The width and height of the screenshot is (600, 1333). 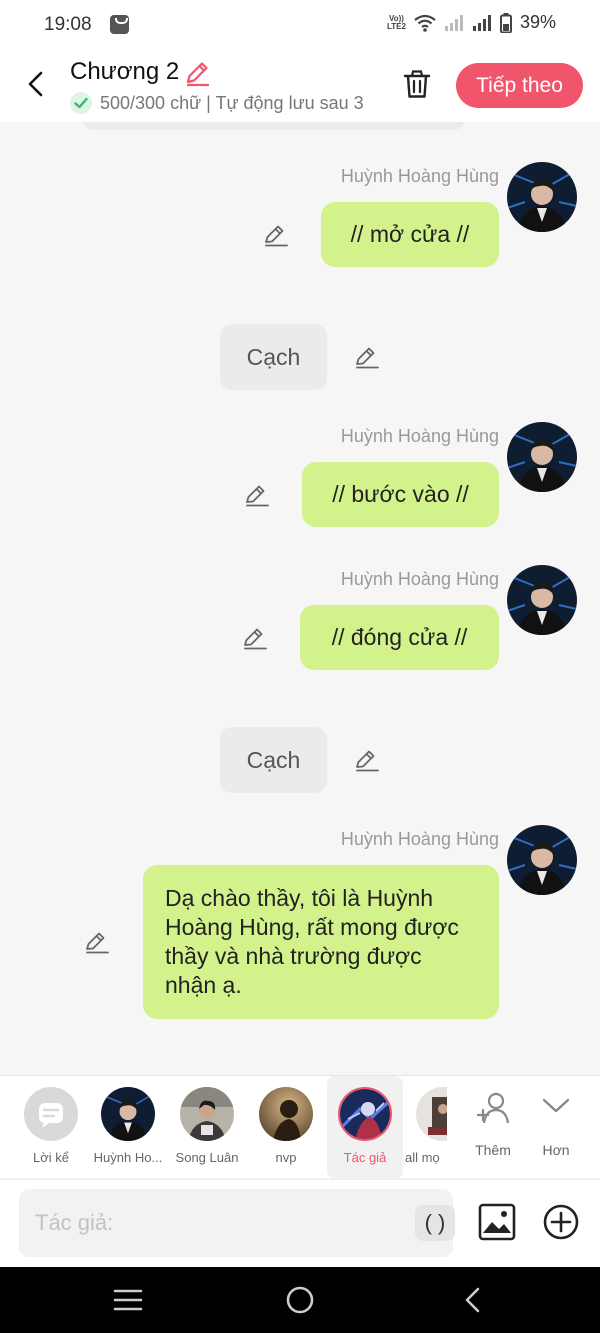 I want to click on input-bar: ( ), so click(x=300, y=1223).